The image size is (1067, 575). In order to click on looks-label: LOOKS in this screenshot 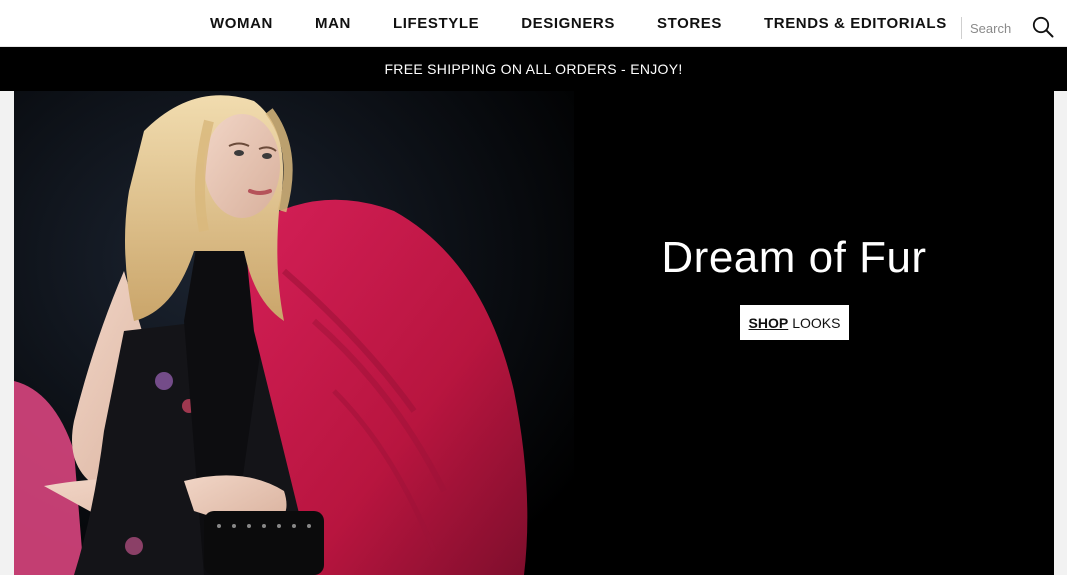, I will do `click(816, 322)`.